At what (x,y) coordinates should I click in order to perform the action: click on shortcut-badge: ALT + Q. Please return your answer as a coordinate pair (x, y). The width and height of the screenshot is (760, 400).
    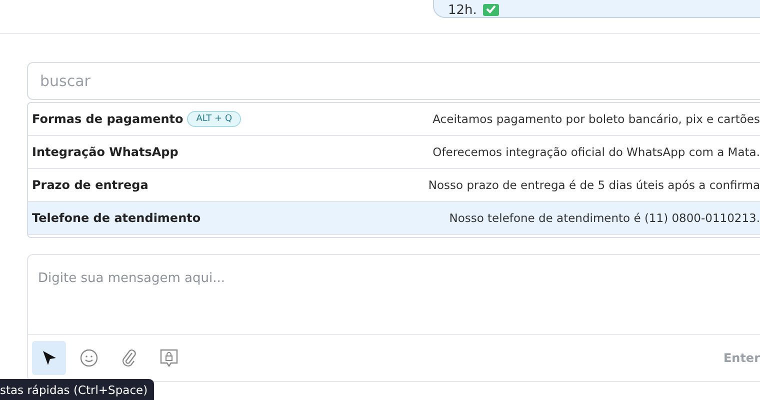
    Looking at the image, I should click on (214, 119).